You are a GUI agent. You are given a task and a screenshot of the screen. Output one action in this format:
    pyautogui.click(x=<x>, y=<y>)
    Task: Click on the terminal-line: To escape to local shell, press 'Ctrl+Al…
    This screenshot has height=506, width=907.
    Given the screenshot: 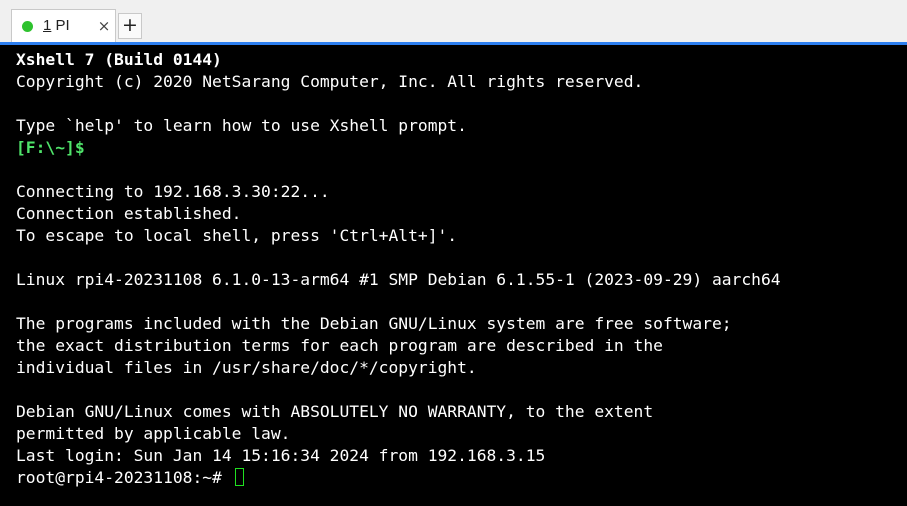 What is the action you would take?
    pyautogui.click(x=237, y=235)
    